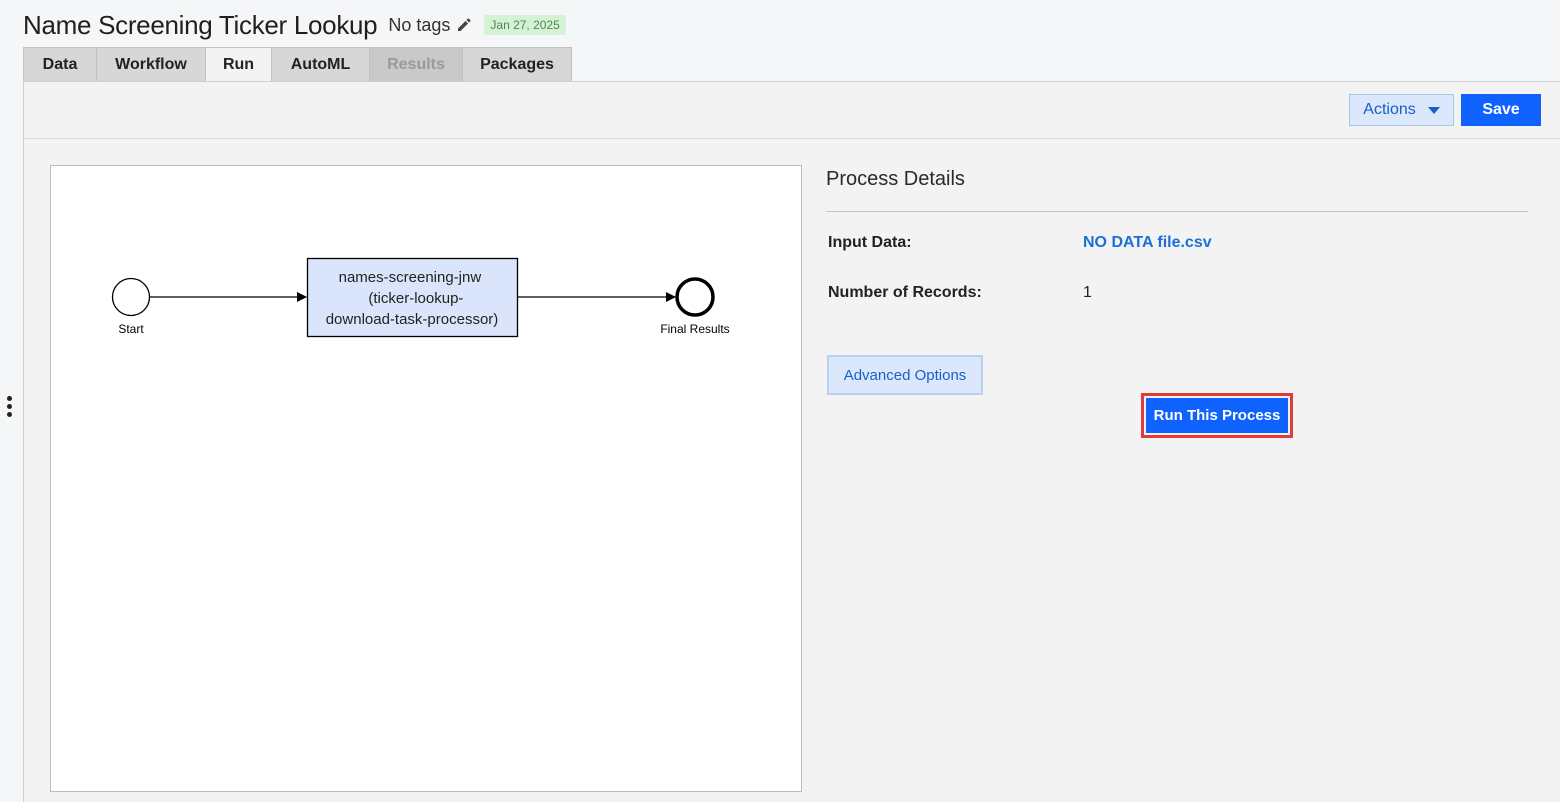 The width and height of the screenshot is (1560, 802). What do you see at coordinates (517, 64) in the screenshot?
I see `tab-packages: Packages` at bounding box center [517, 64].